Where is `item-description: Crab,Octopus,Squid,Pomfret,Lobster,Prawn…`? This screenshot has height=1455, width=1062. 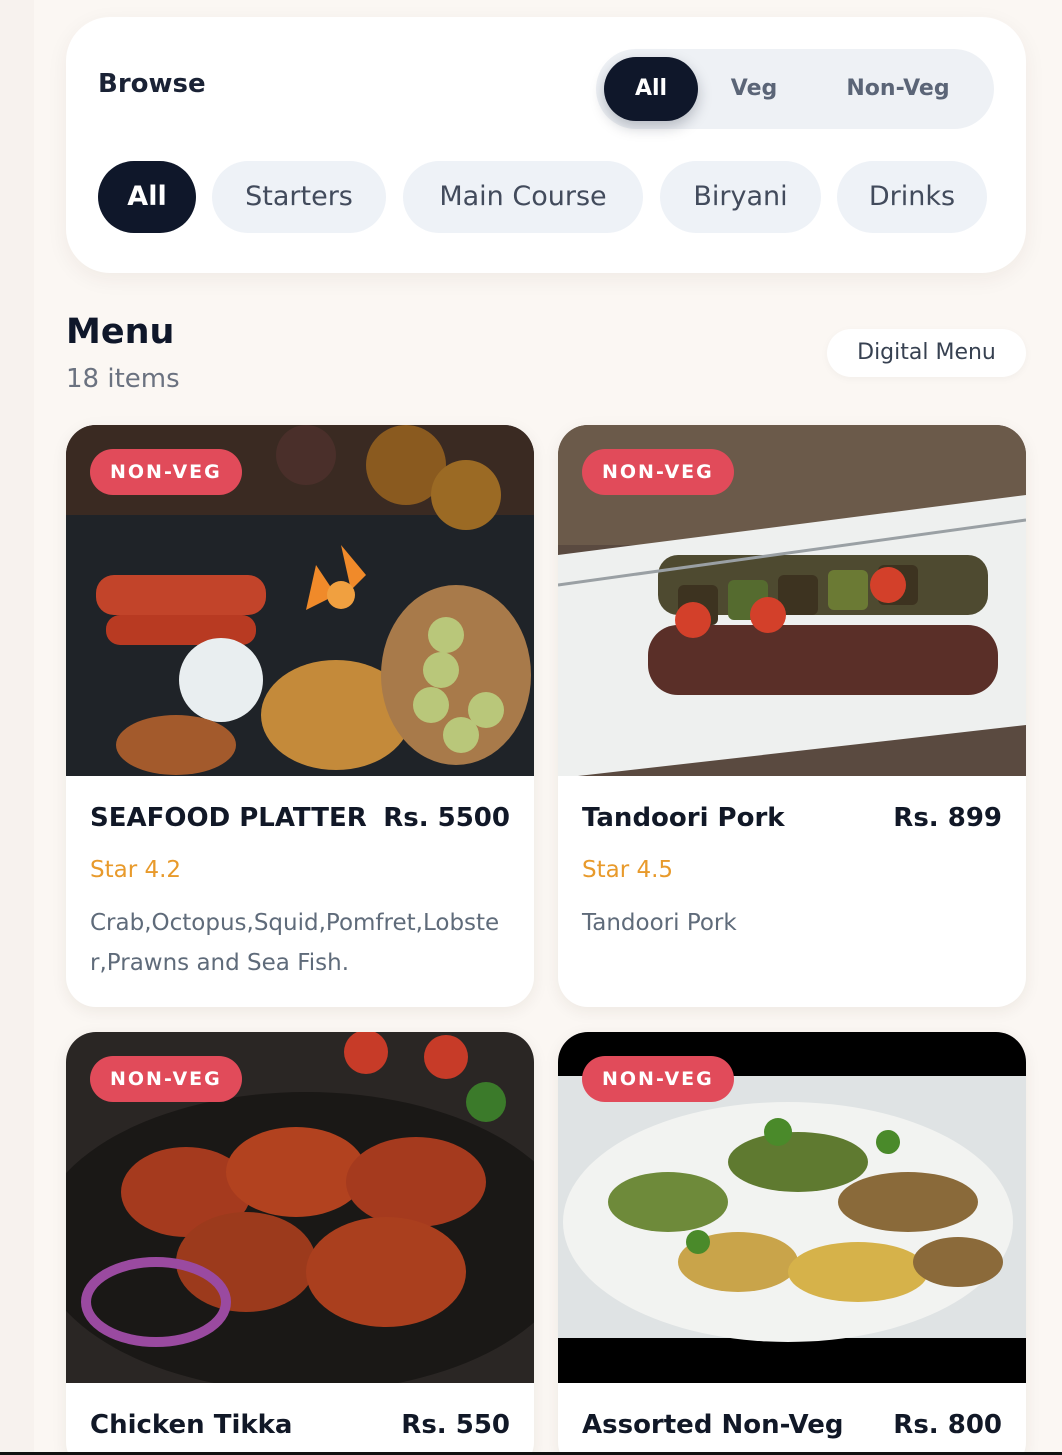
item-description: Crab,Octopus,Squid,Pomfret,Lobster,Prawn… is located at coordinates (295, 943).